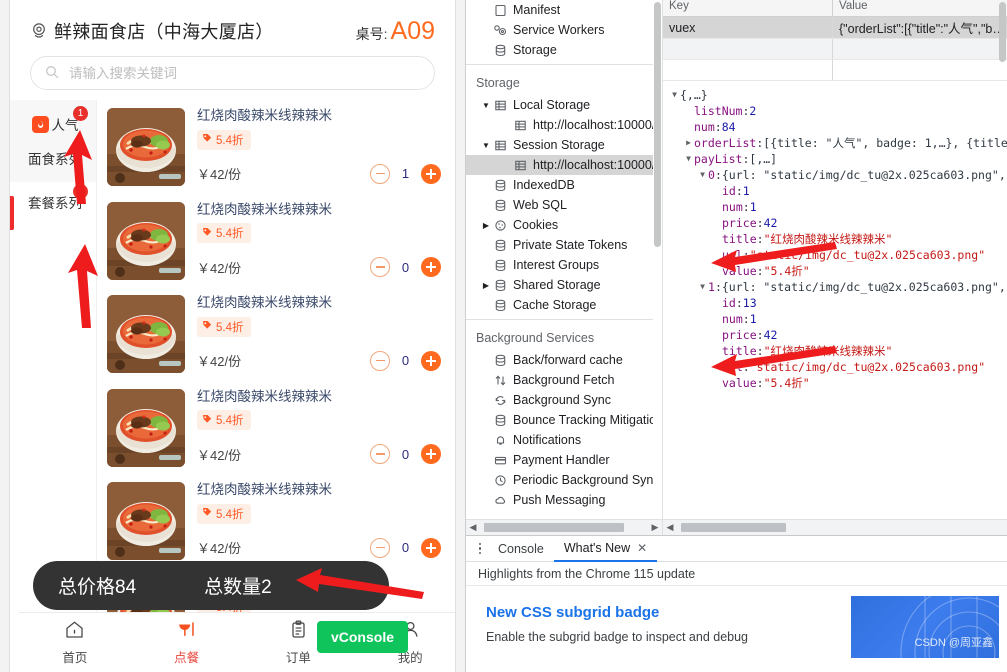 The image size is (1007, 672). I want to click on scroll-right-icon: ▶, so click(655, 527).